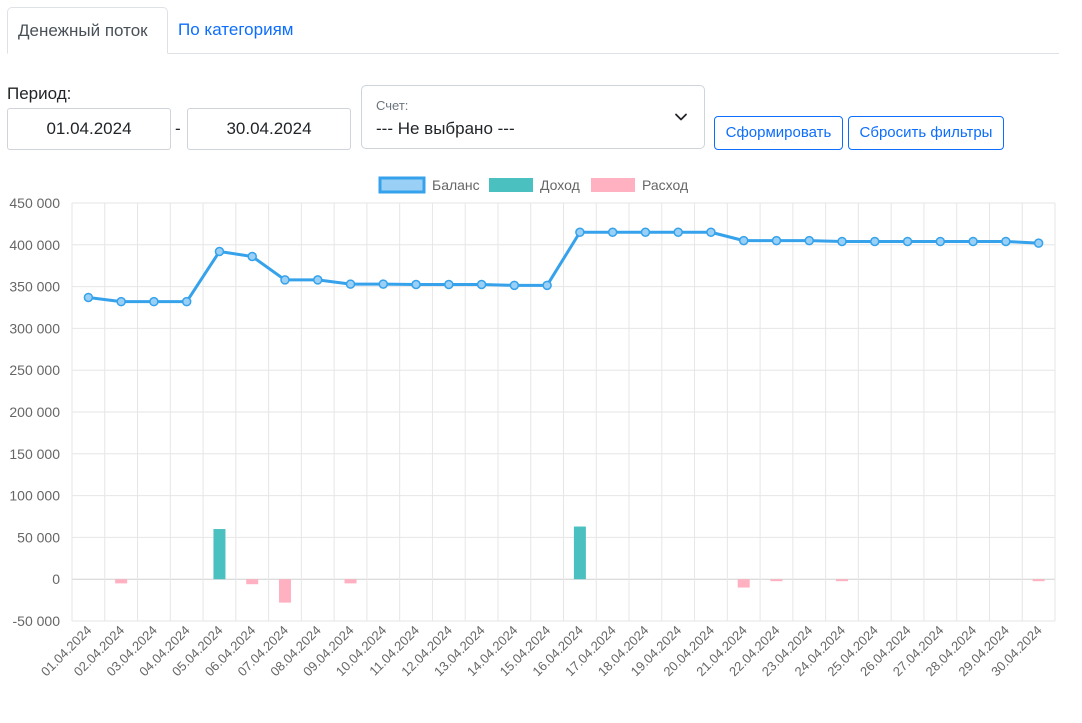  I want to click on tab-by-categories: По категориям, so click(235, 30).